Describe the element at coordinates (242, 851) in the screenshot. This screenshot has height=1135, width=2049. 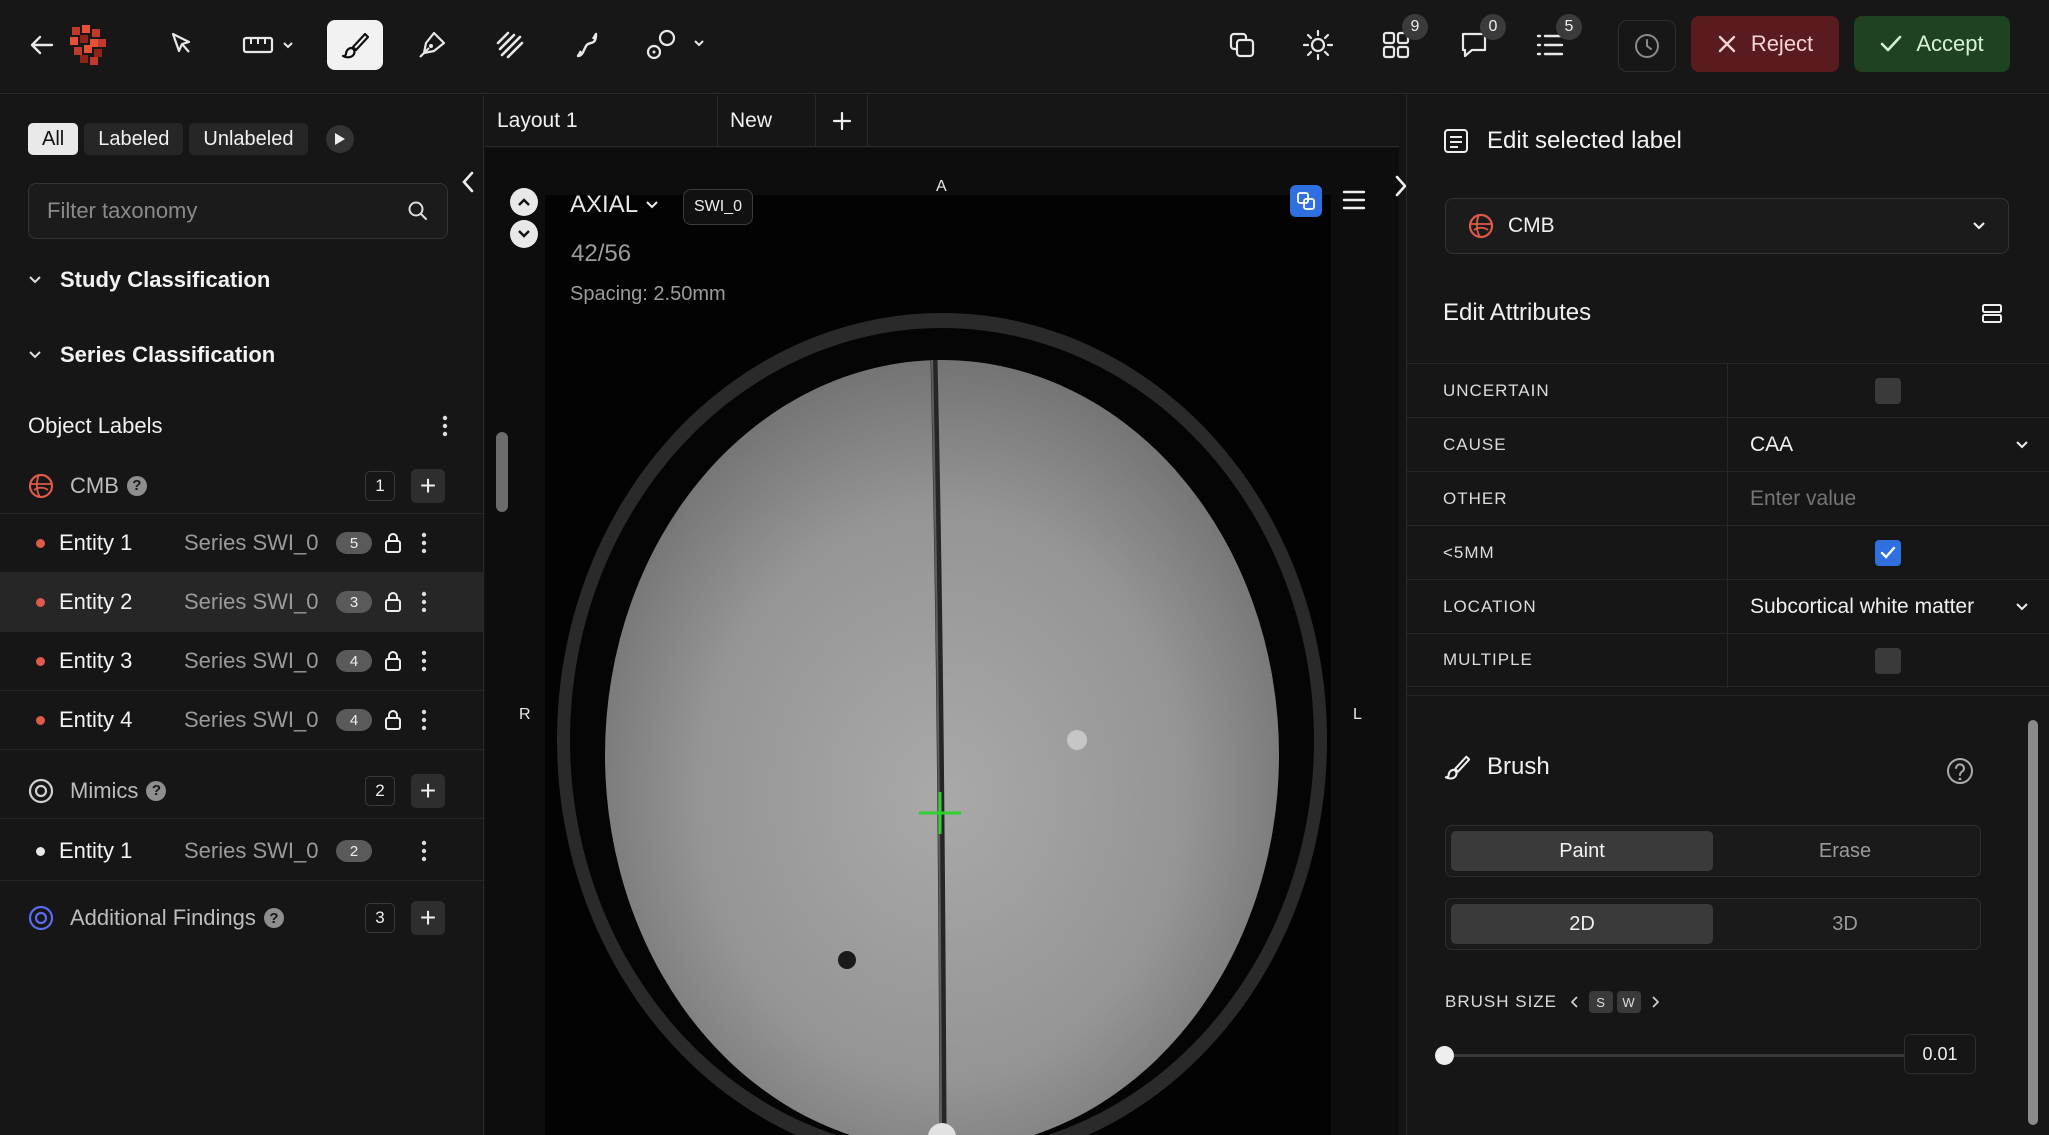
I see `entity-row: Entity 1 Series SWI_0 2` at that location.